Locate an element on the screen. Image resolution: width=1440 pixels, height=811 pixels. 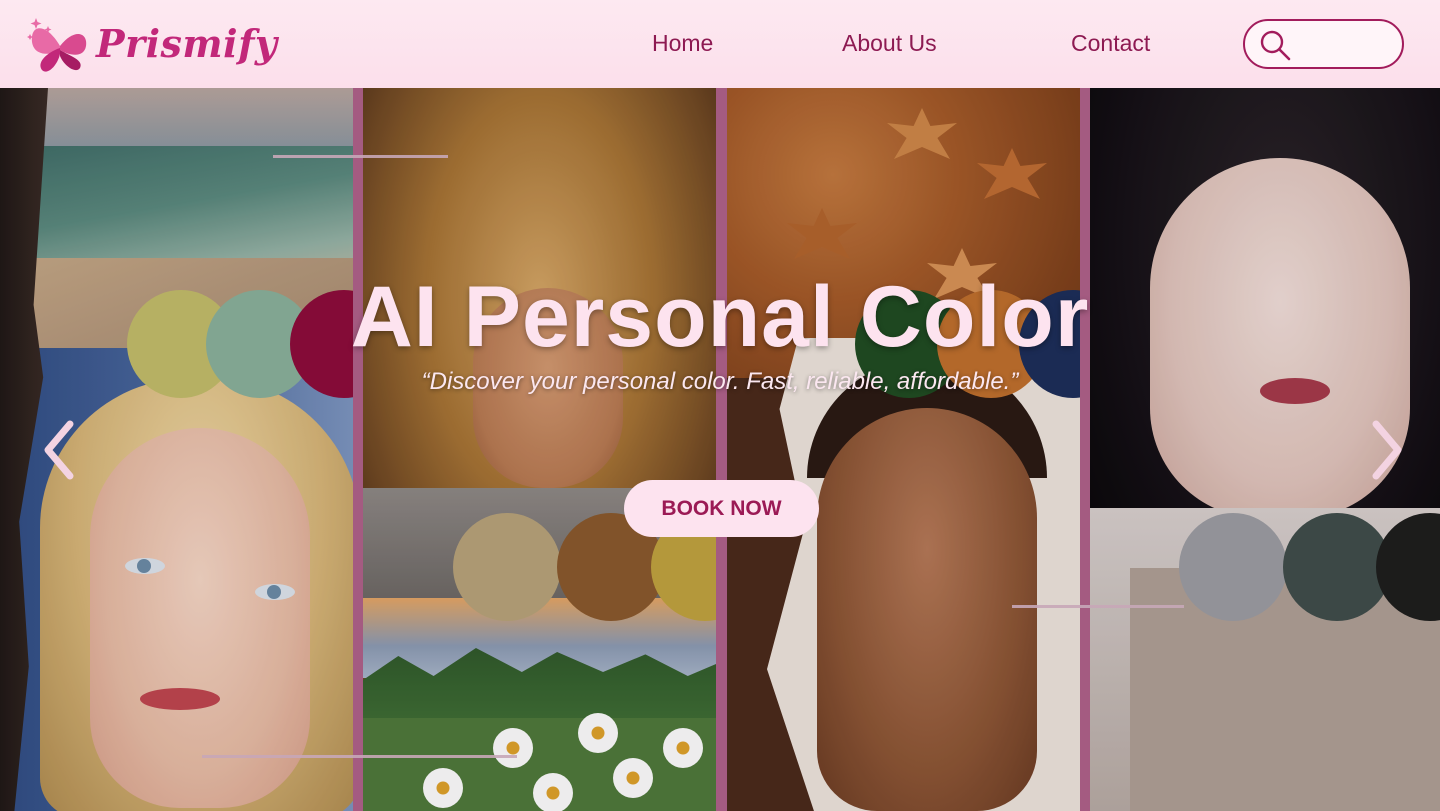
brand-name: Prismify is located at coordinates (187, 43).